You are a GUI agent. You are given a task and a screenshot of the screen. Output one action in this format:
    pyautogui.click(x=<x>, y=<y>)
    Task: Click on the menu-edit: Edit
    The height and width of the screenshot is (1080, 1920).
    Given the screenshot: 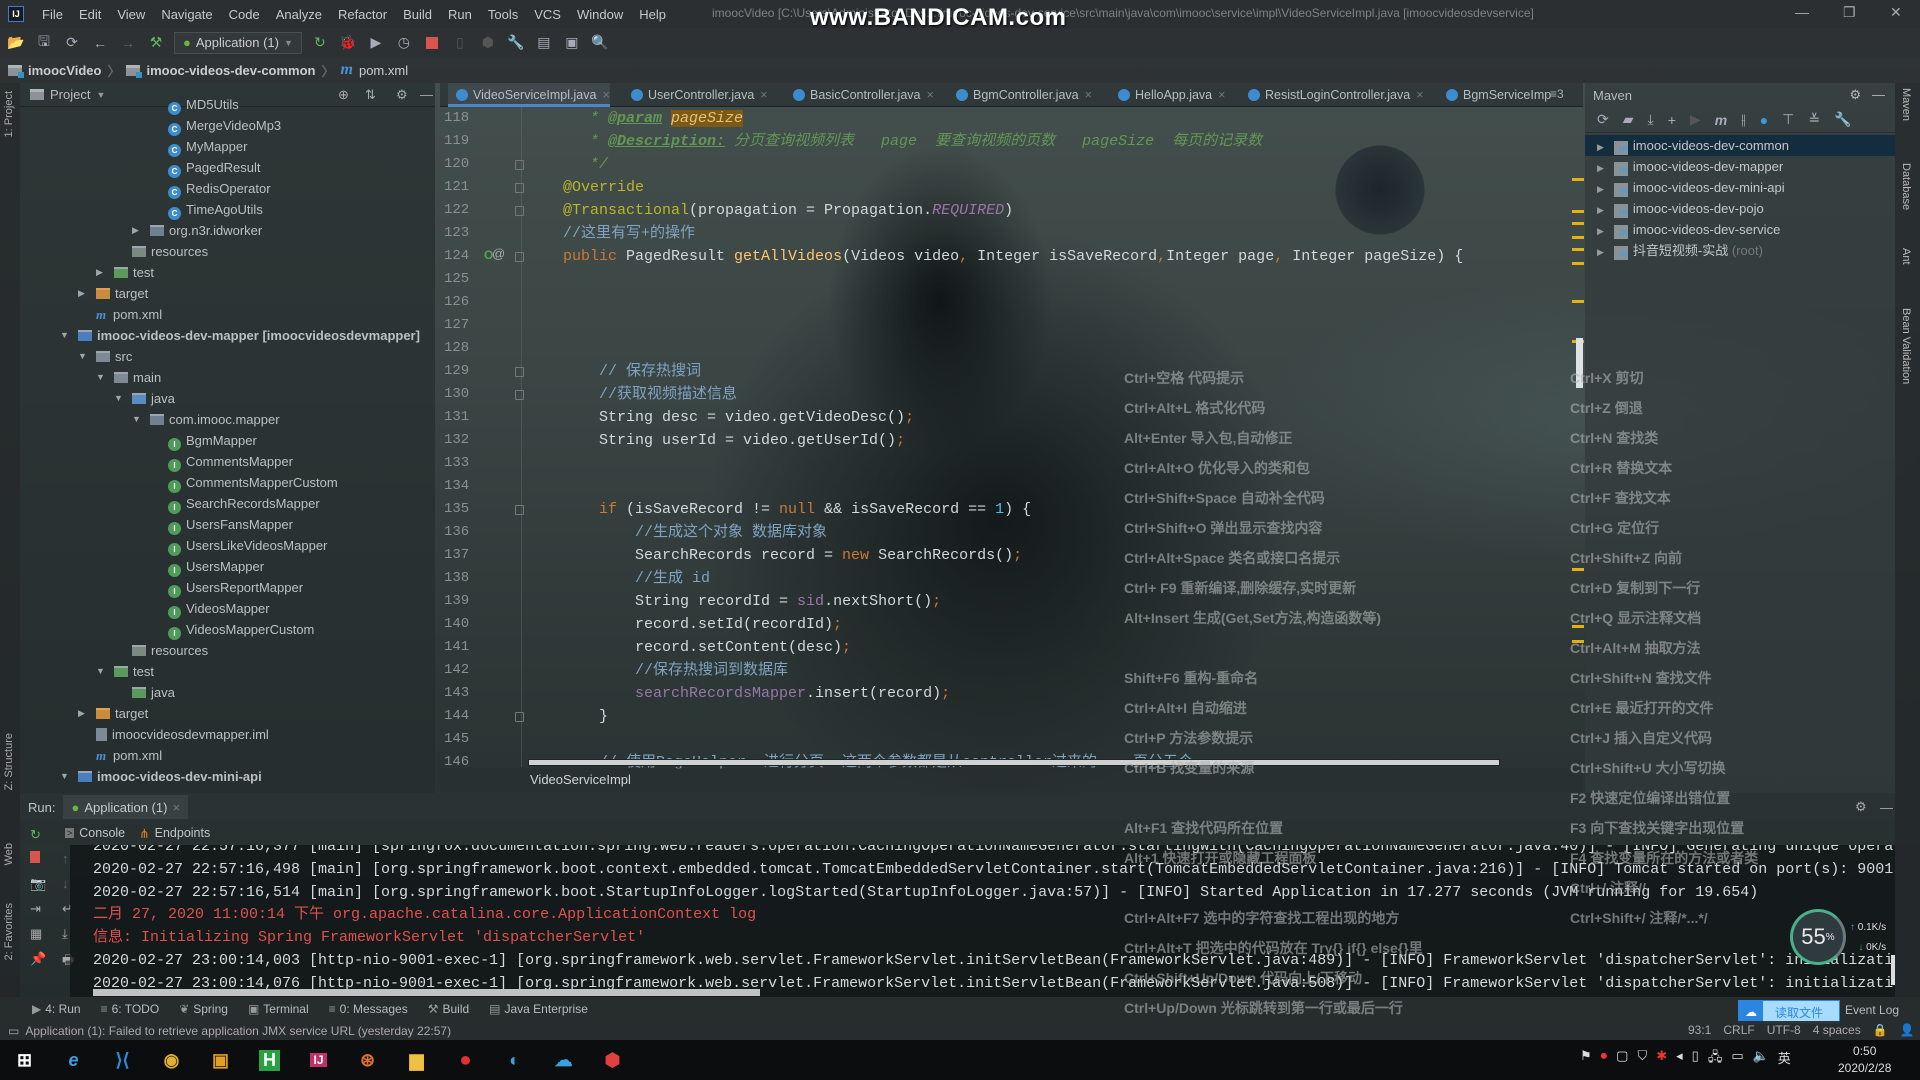 What is the action you would take?
    pyautogui.click(x=90, y=14)
    